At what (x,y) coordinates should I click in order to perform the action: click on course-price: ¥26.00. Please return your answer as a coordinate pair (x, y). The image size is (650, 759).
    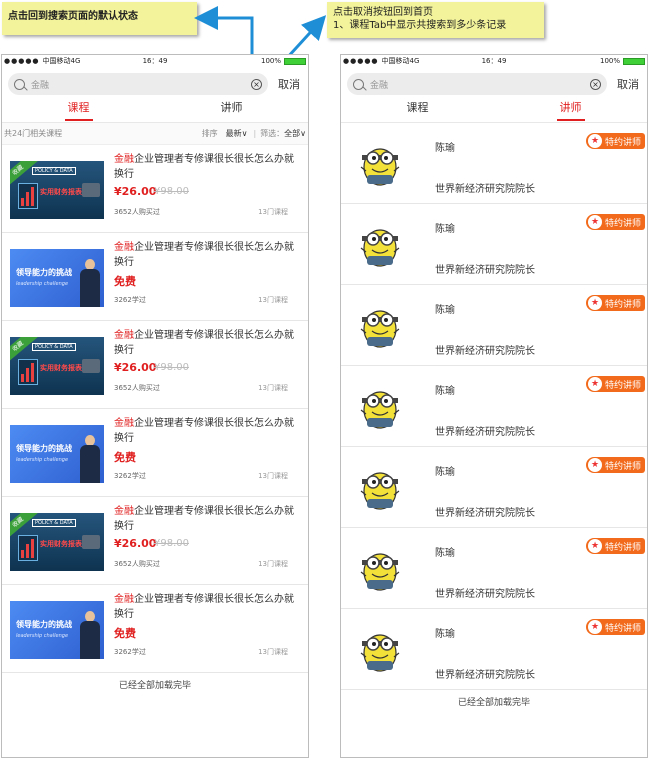
    Looking at the image, I should click on (135, 543).